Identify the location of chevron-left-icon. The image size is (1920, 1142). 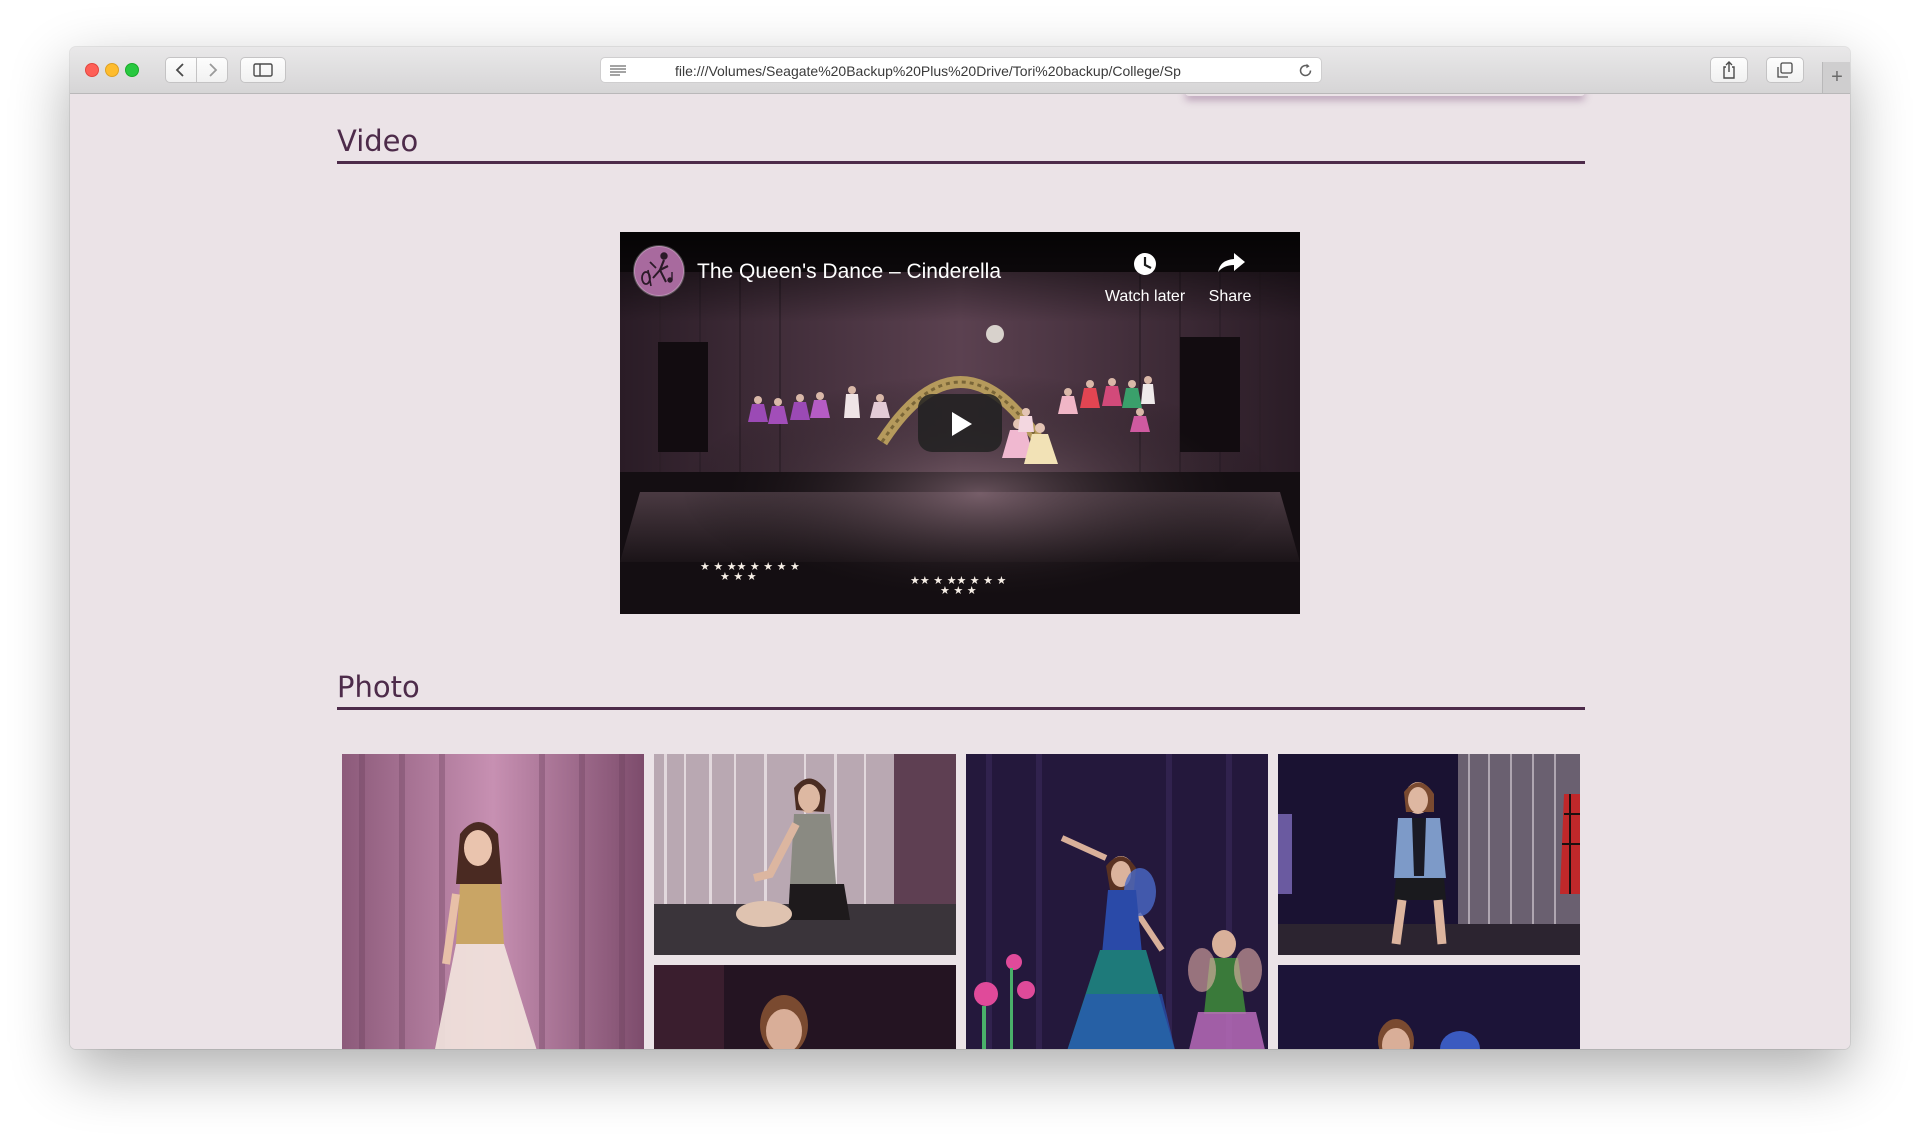
(179, 70).